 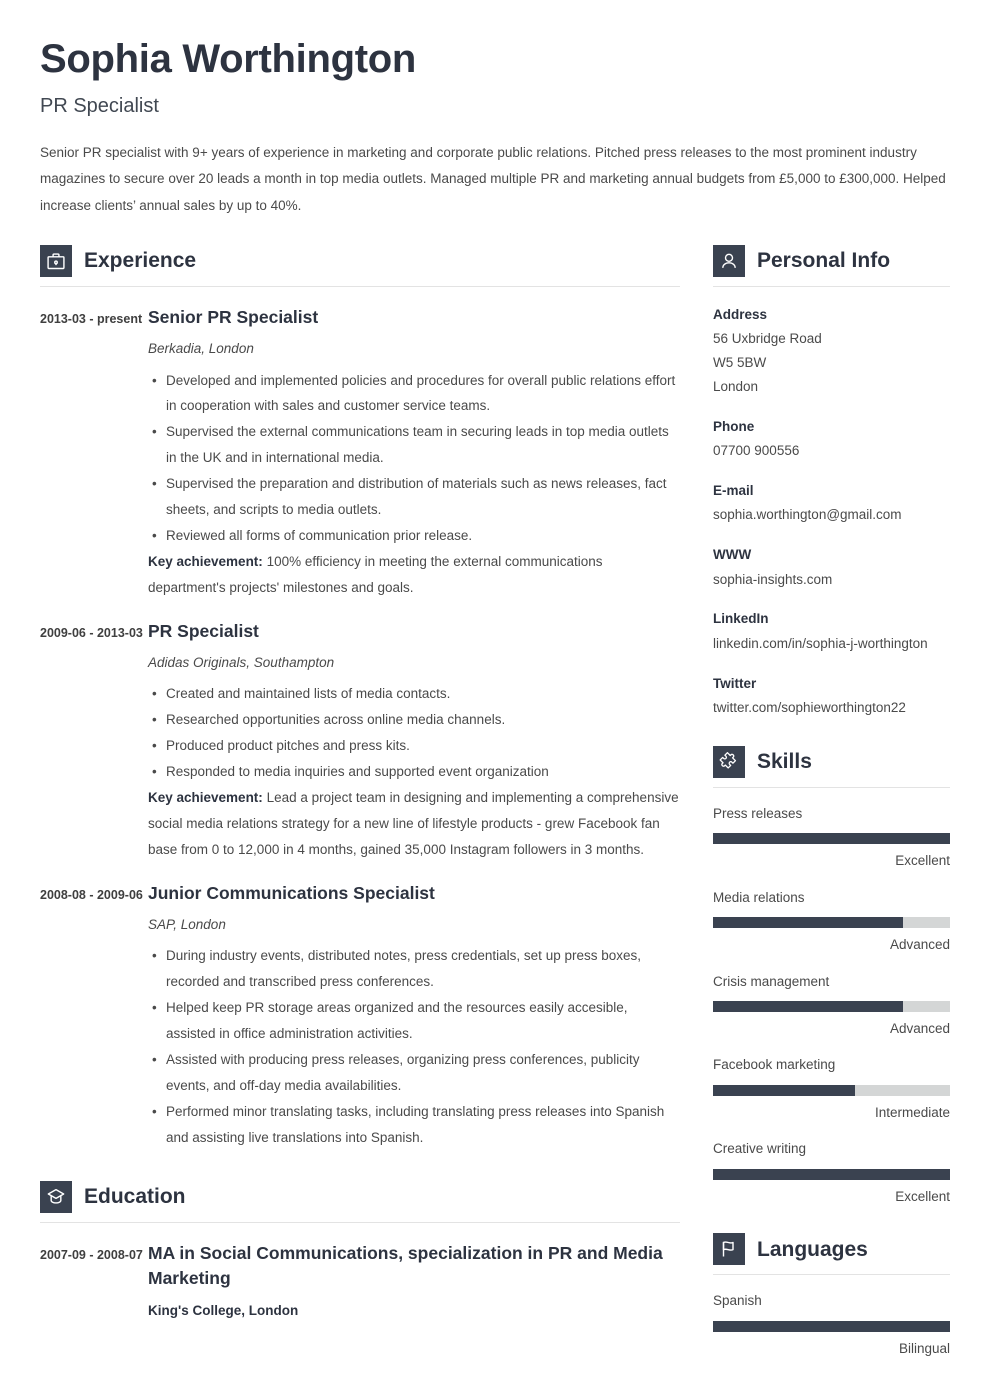 I want to click on entry-school: King's College, London, so click(x=223, y=1311).